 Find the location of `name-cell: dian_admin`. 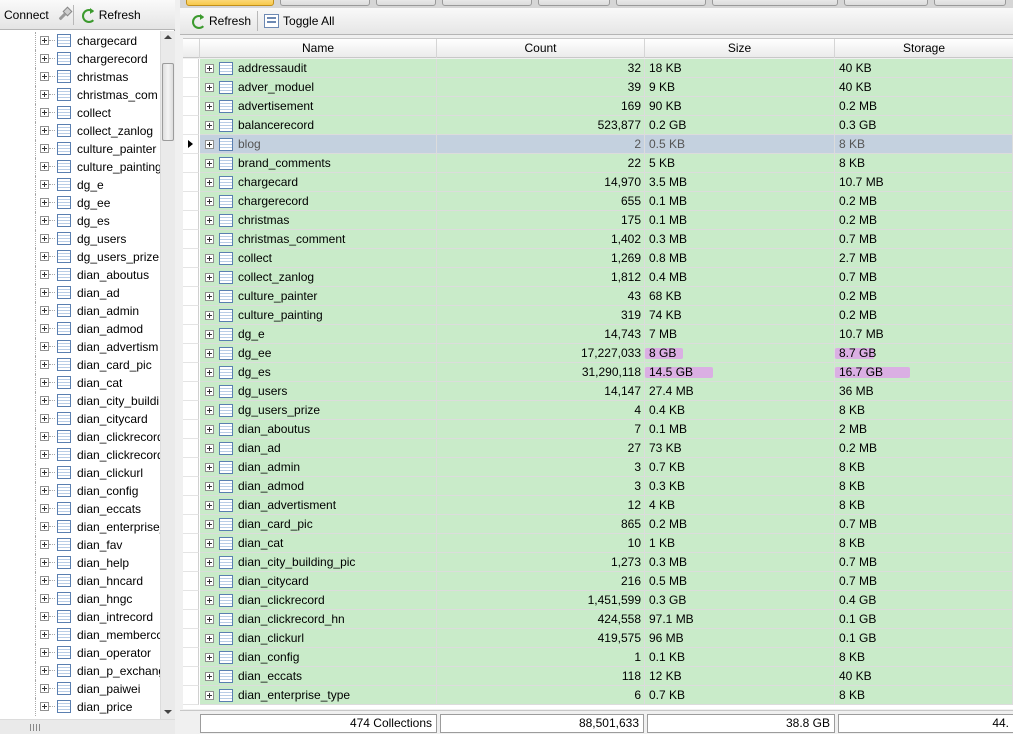

name-cell: dian_admin is located at coordinates (318, 467).